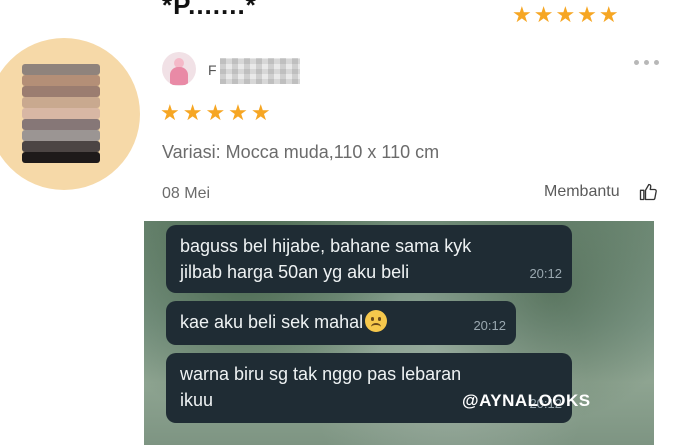 The image size is (686, 445). What do you see at coordinates (62, 114) in the screenshot?
I see `hijab-stack-image` at bounding box center [62, 114].